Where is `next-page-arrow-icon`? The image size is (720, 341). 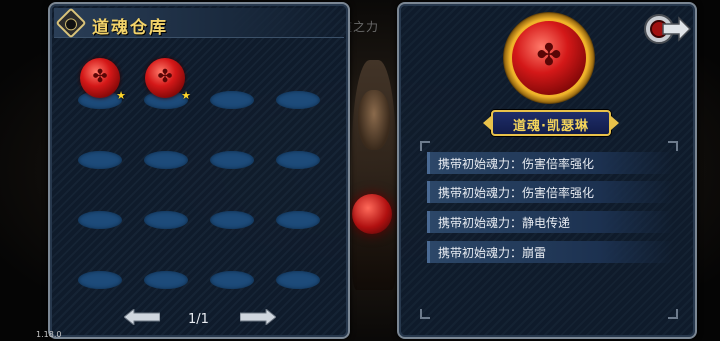 next-page-arrow-icon is located at coordinates (258, 317).